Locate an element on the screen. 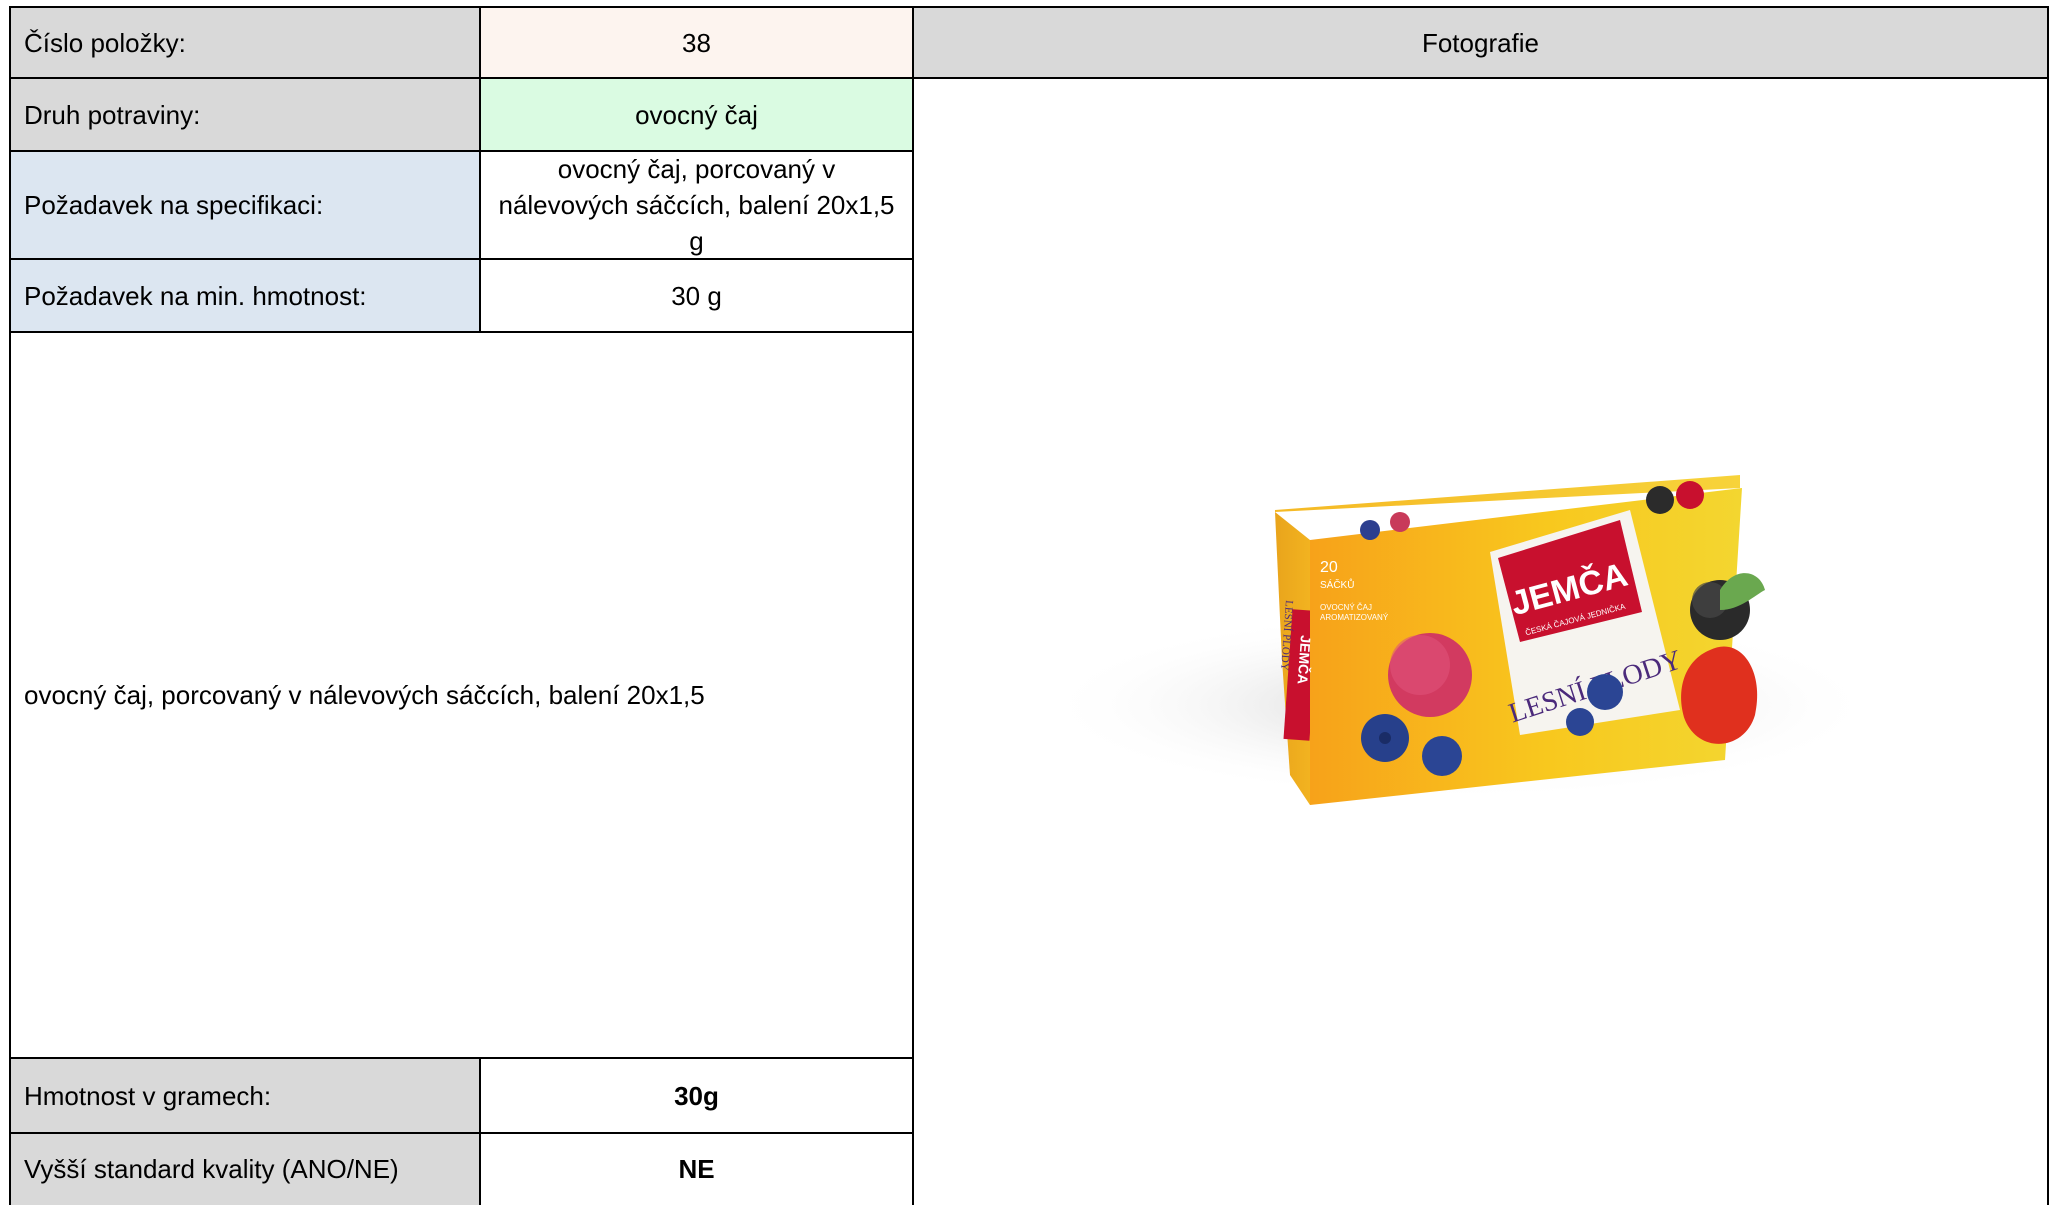 The image size is (2058, 1205). food-type-value: ovocný čaj is located at coordinates (696, 114).